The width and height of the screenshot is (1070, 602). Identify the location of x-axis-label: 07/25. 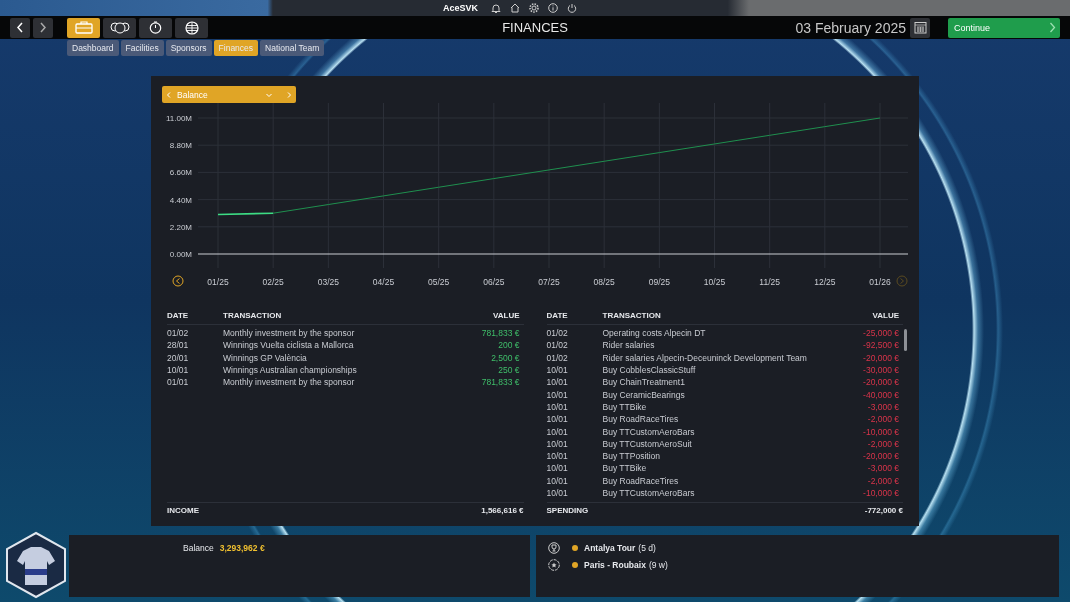
(549, 282).